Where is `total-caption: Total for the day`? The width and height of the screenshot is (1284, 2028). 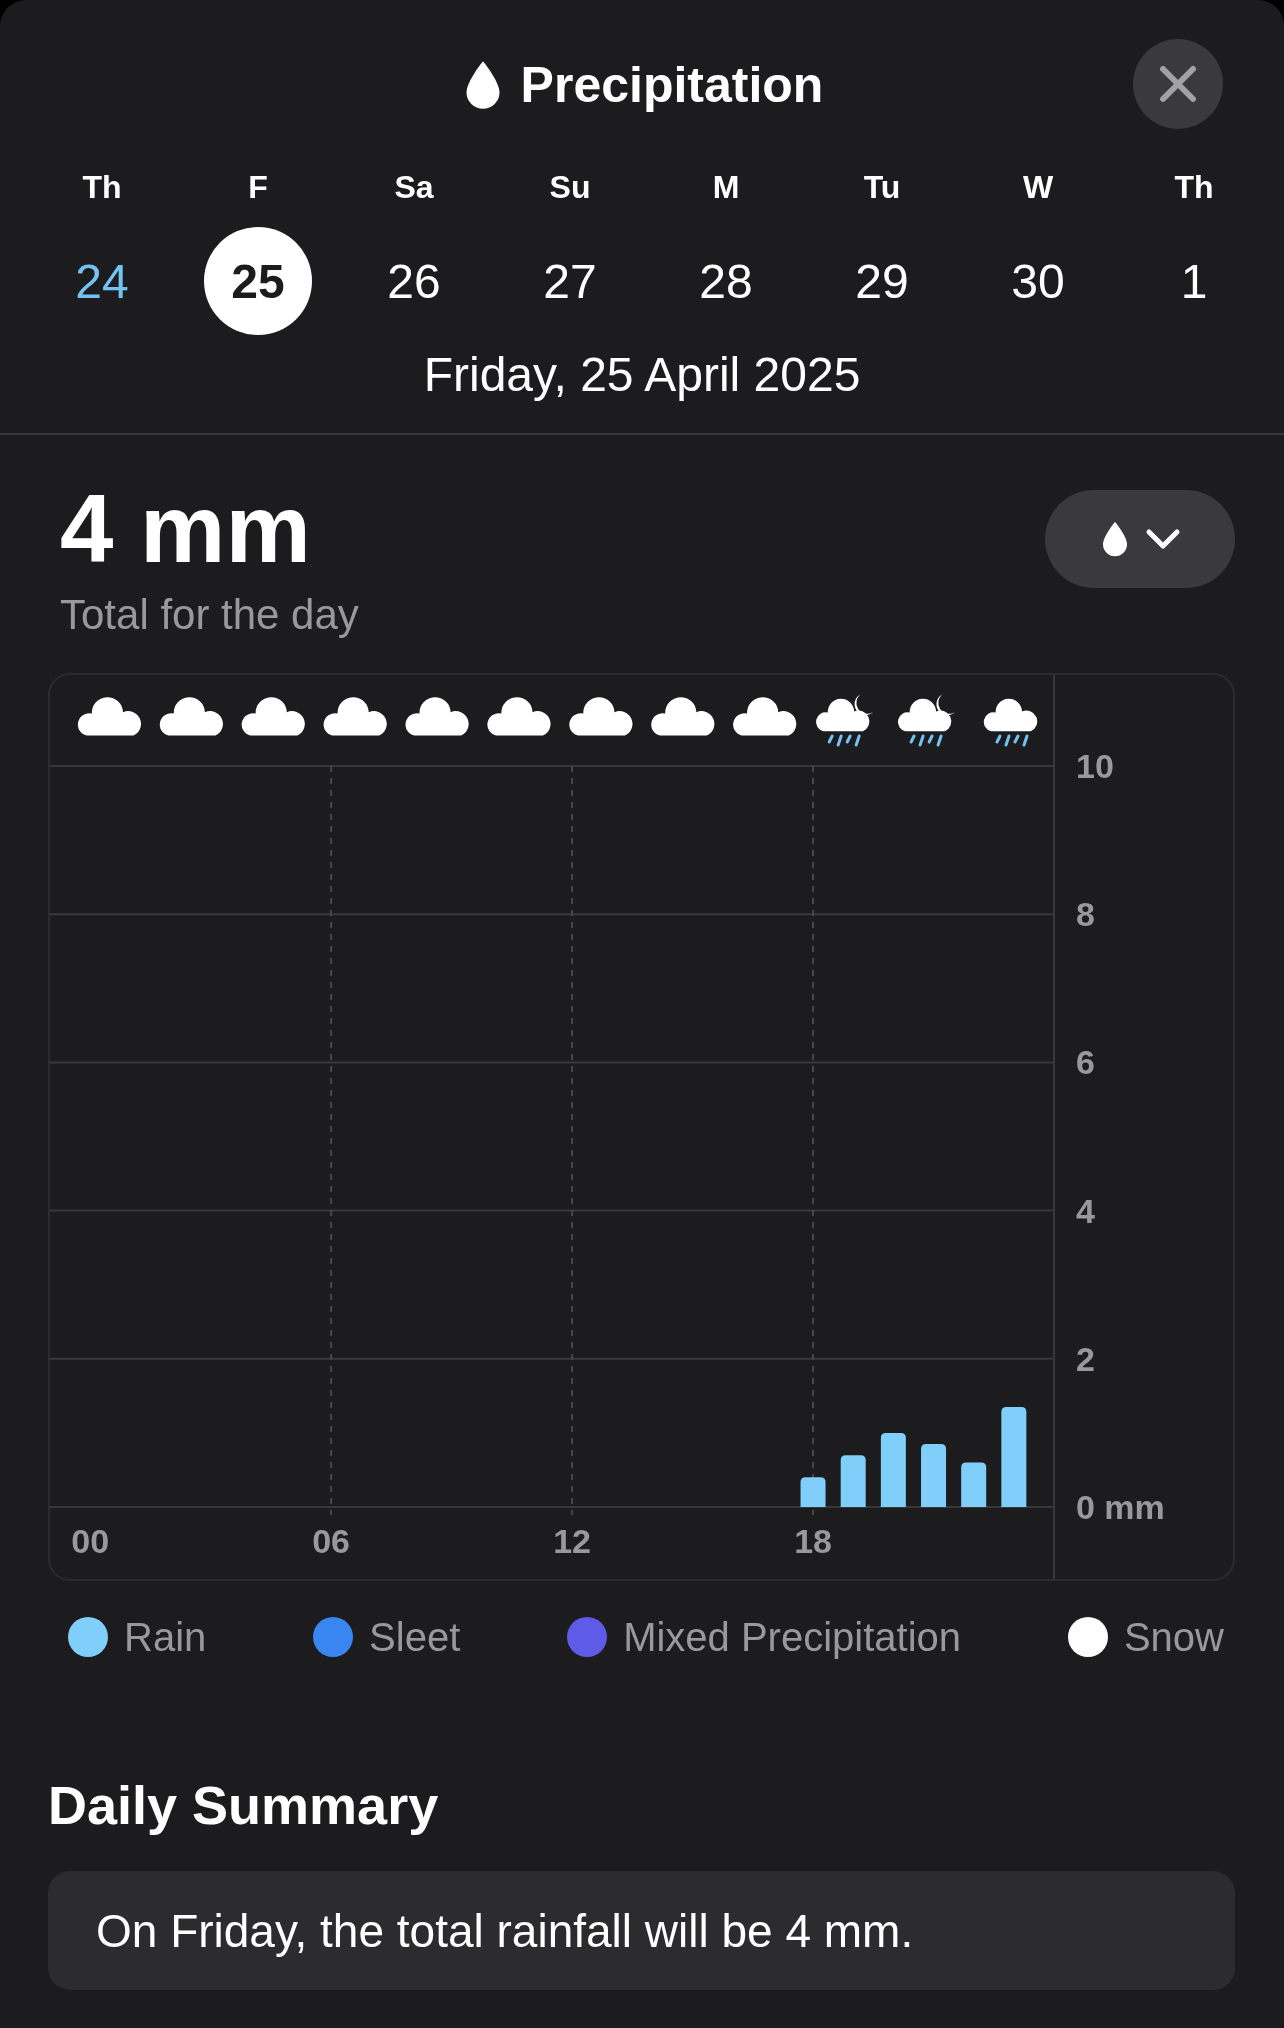 total-caption: Total for the day is located at coordinates (210, 615).